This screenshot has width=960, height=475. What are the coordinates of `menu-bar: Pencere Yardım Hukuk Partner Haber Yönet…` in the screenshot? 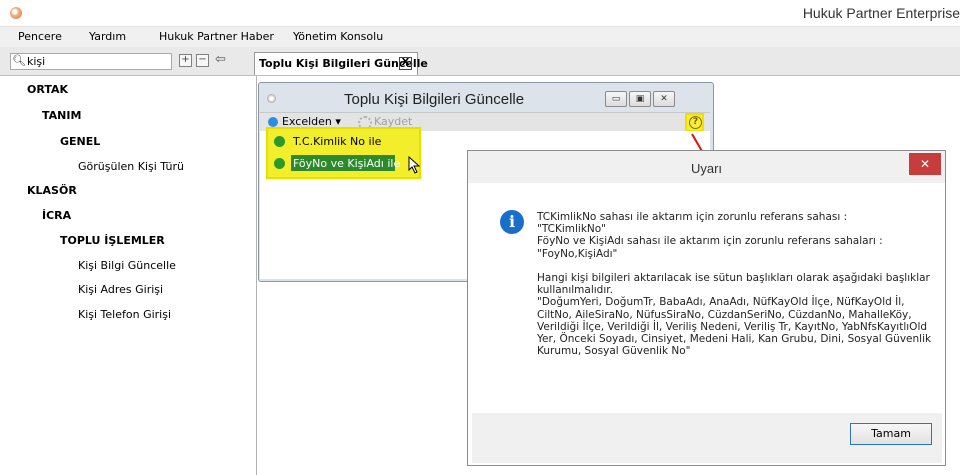 It's located at (480, 37).